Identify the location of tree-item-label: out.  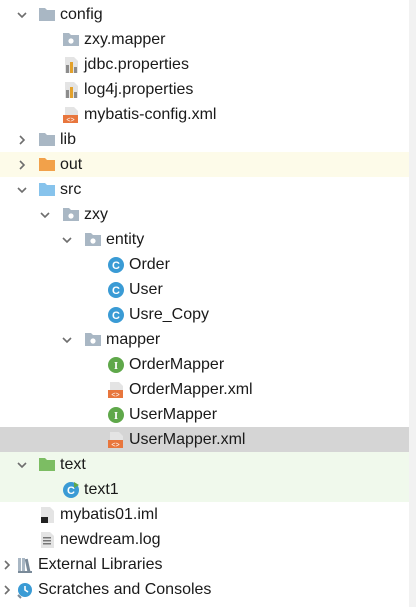
(71, 164).